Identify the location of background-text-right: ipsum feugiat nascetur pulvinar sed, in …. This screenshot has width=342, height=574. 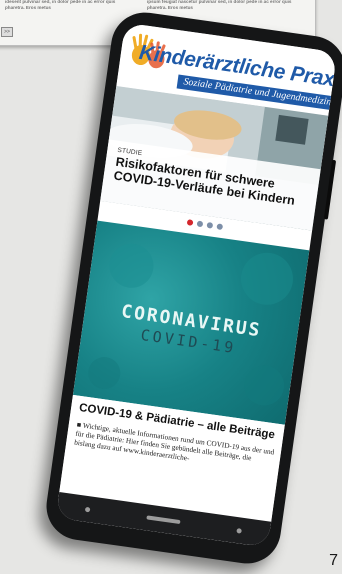
(219, 5).